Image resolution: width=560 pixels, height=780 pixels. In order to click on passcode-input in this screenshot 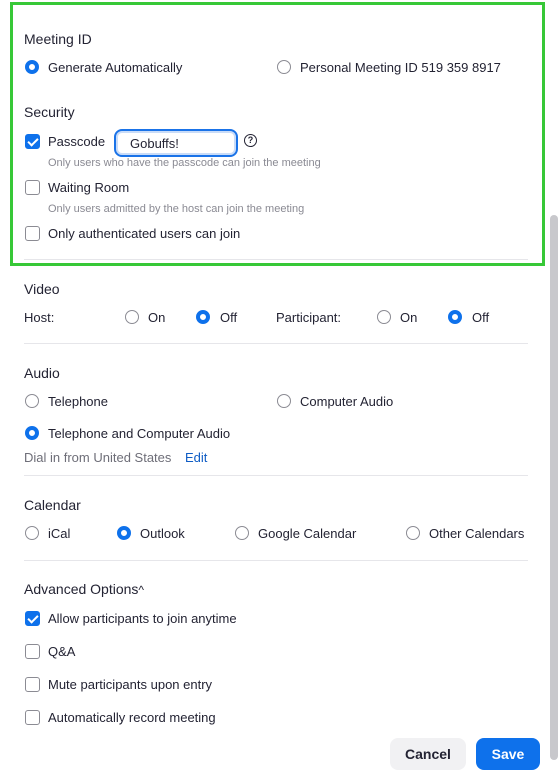, I will do `click(176, 143)`.